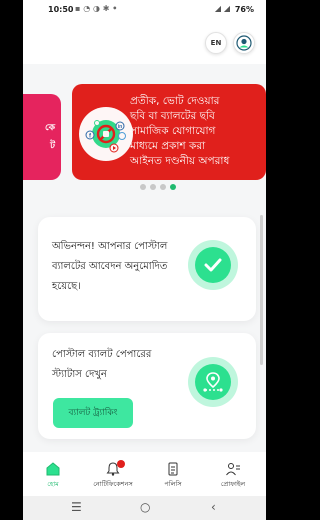  I want to click on pagination-dot-active, so click(173, 187).